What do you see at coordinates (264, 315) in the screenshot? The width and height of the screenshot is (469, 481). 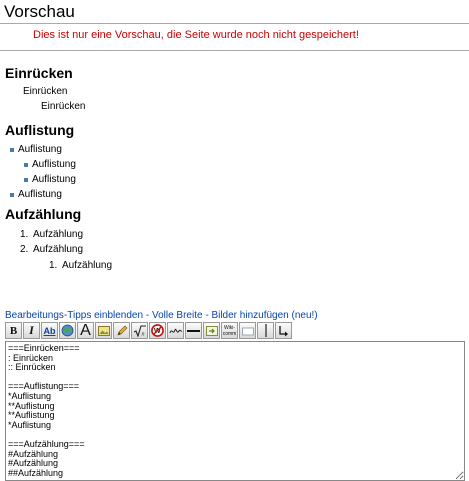 I see `add-images-link: Bilder hinzufügen (neu!)` at bounding box center [264, 315].